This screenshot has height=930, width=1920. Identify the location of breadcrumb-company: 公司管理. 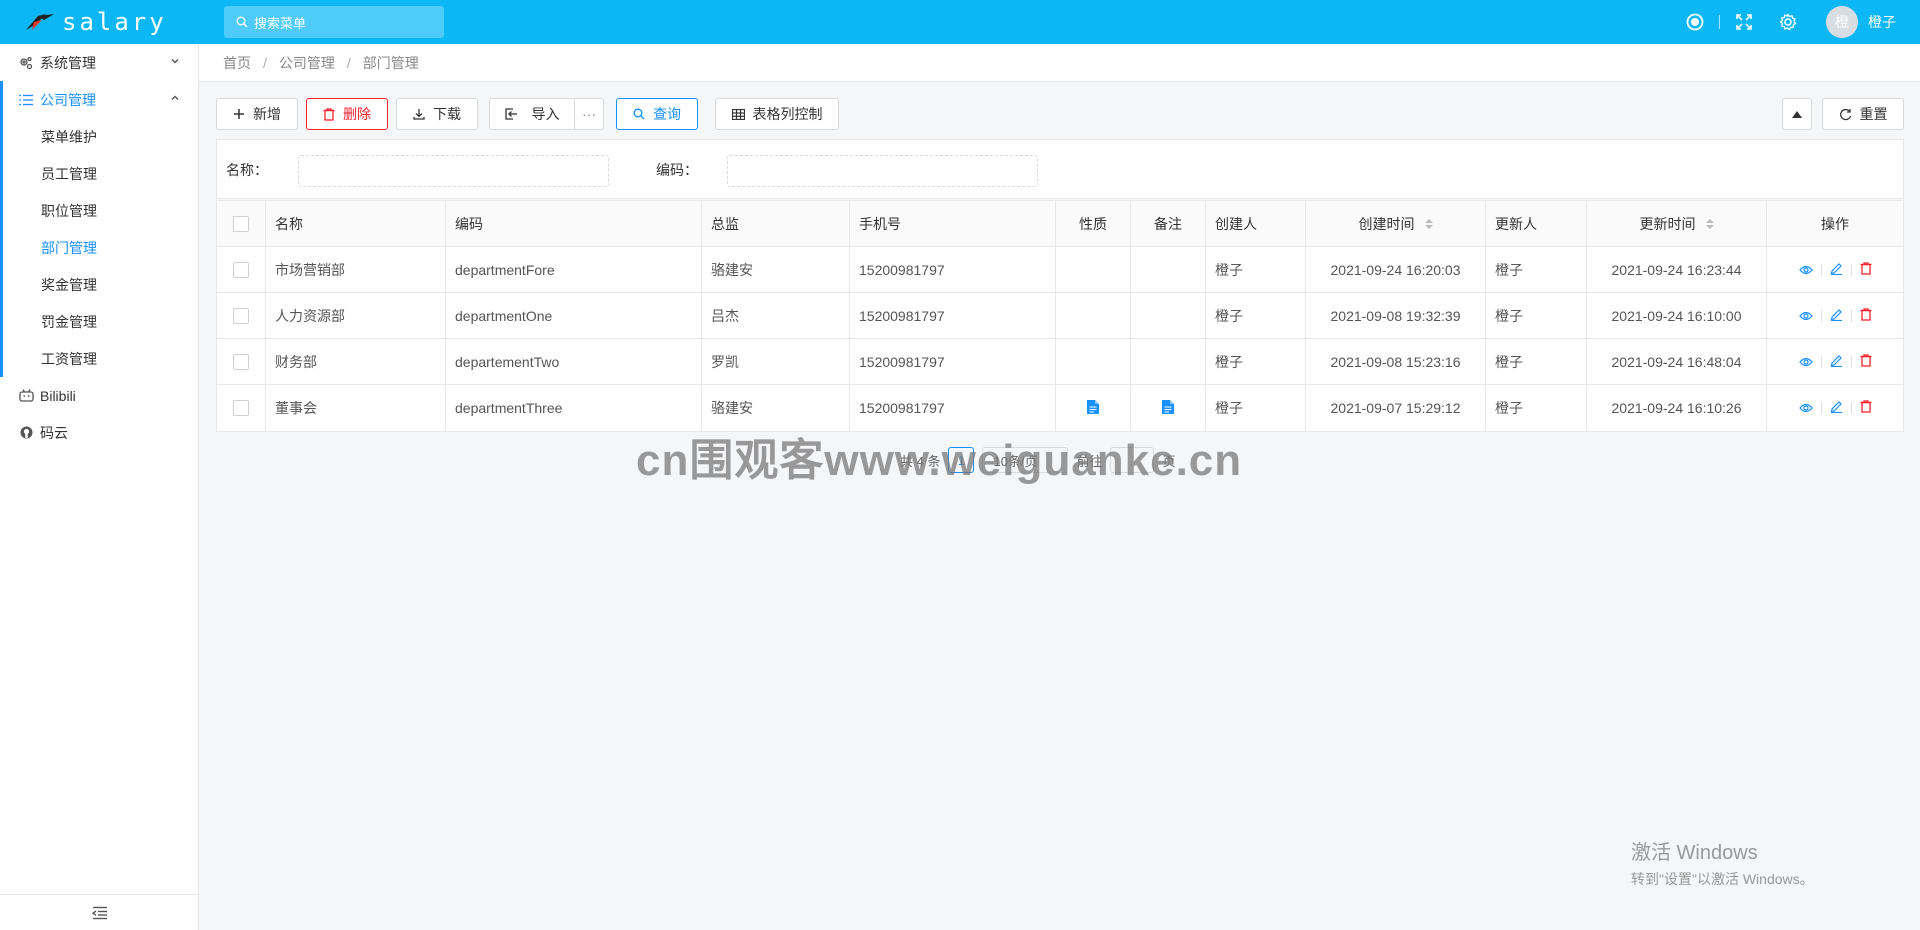
(307, 63).